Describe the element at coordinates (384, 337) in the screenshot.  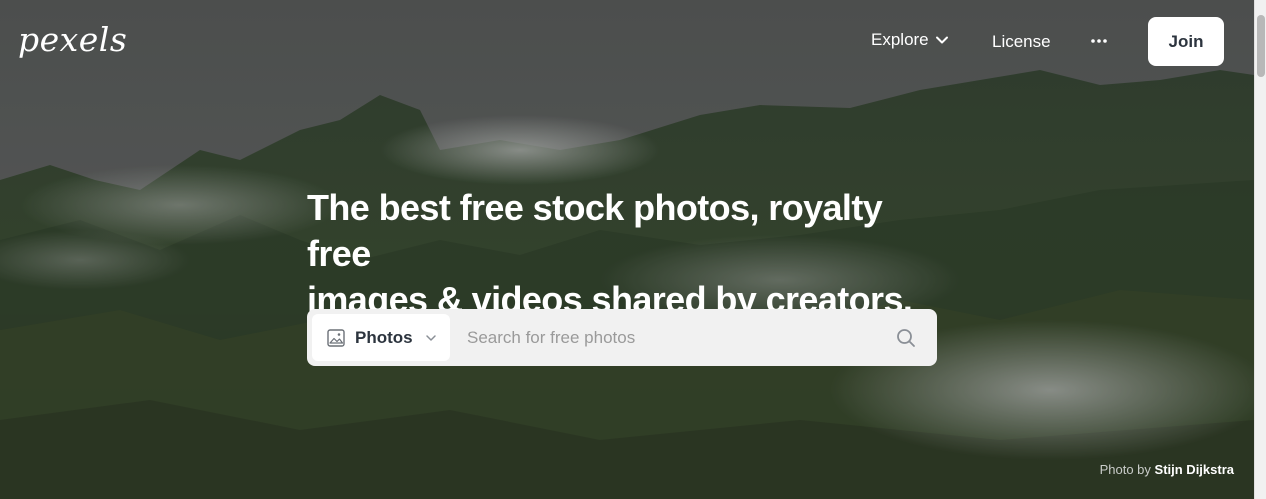
I see `search-type-label: Photos` at that location.